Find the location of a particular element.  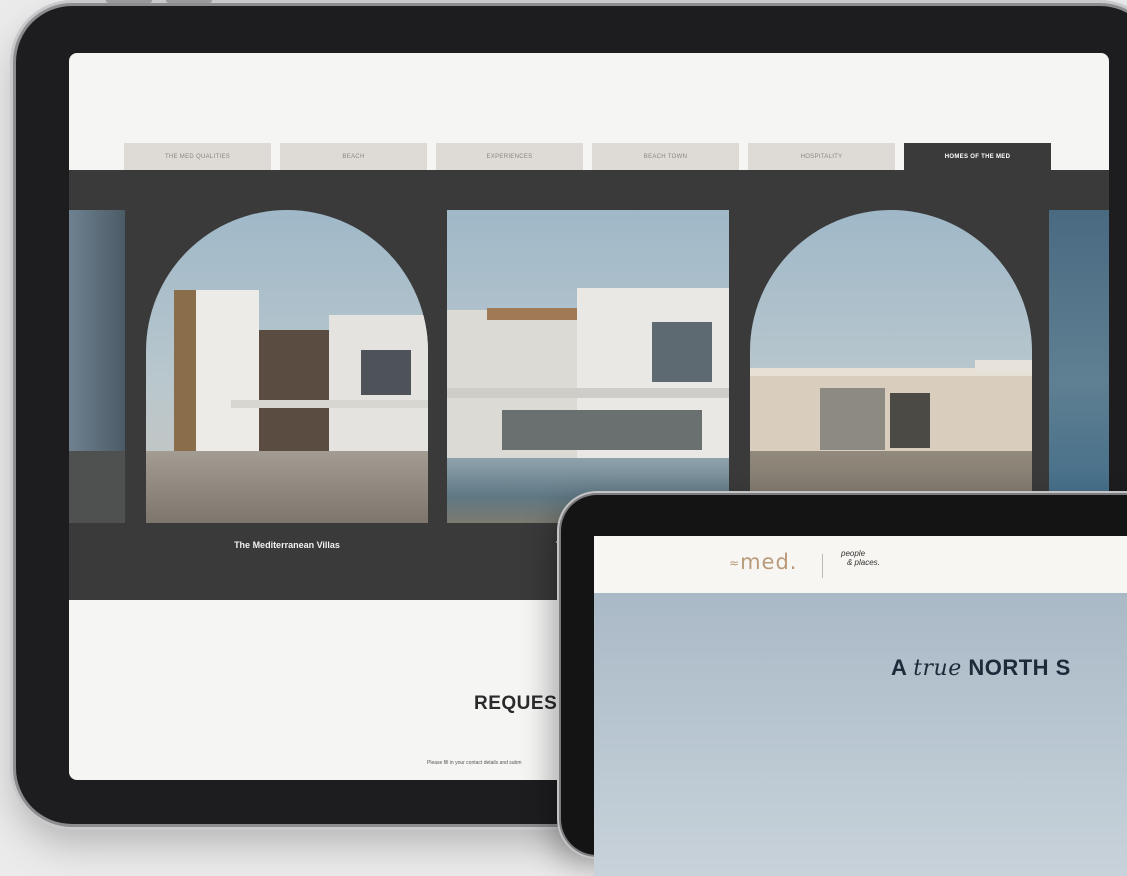

tab-beach-town: BEACH TOWN is located at coordinates (665, 156).